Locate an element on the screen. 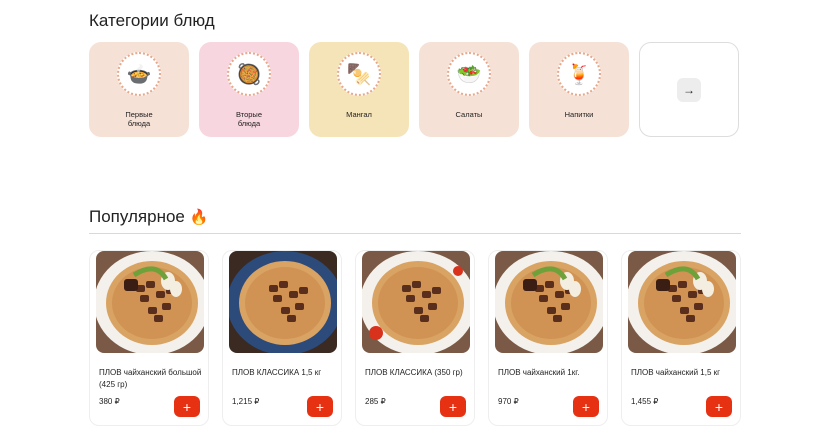 This screenshot has width=828, height=433. product-card: ПЛОВ чайханский большой (425 гр) 380 ₽ + is located at coordinates (149, 338).